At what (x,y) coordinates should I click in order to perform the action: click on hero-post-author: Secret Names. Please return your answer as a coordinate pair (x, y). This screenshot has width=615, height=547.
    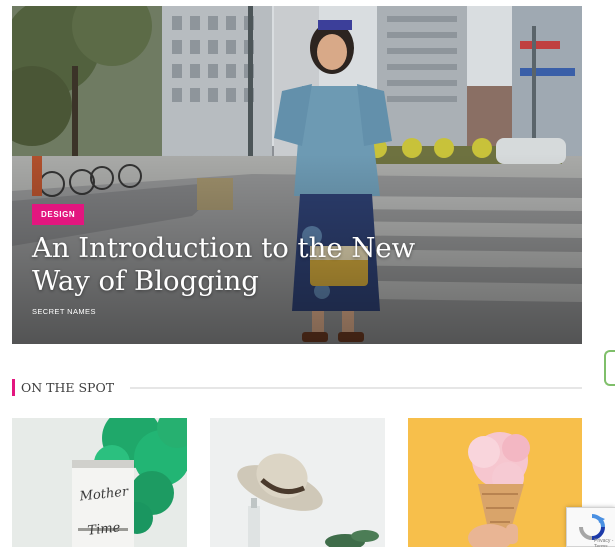
    Looking at the image, I should click on (64, 311).